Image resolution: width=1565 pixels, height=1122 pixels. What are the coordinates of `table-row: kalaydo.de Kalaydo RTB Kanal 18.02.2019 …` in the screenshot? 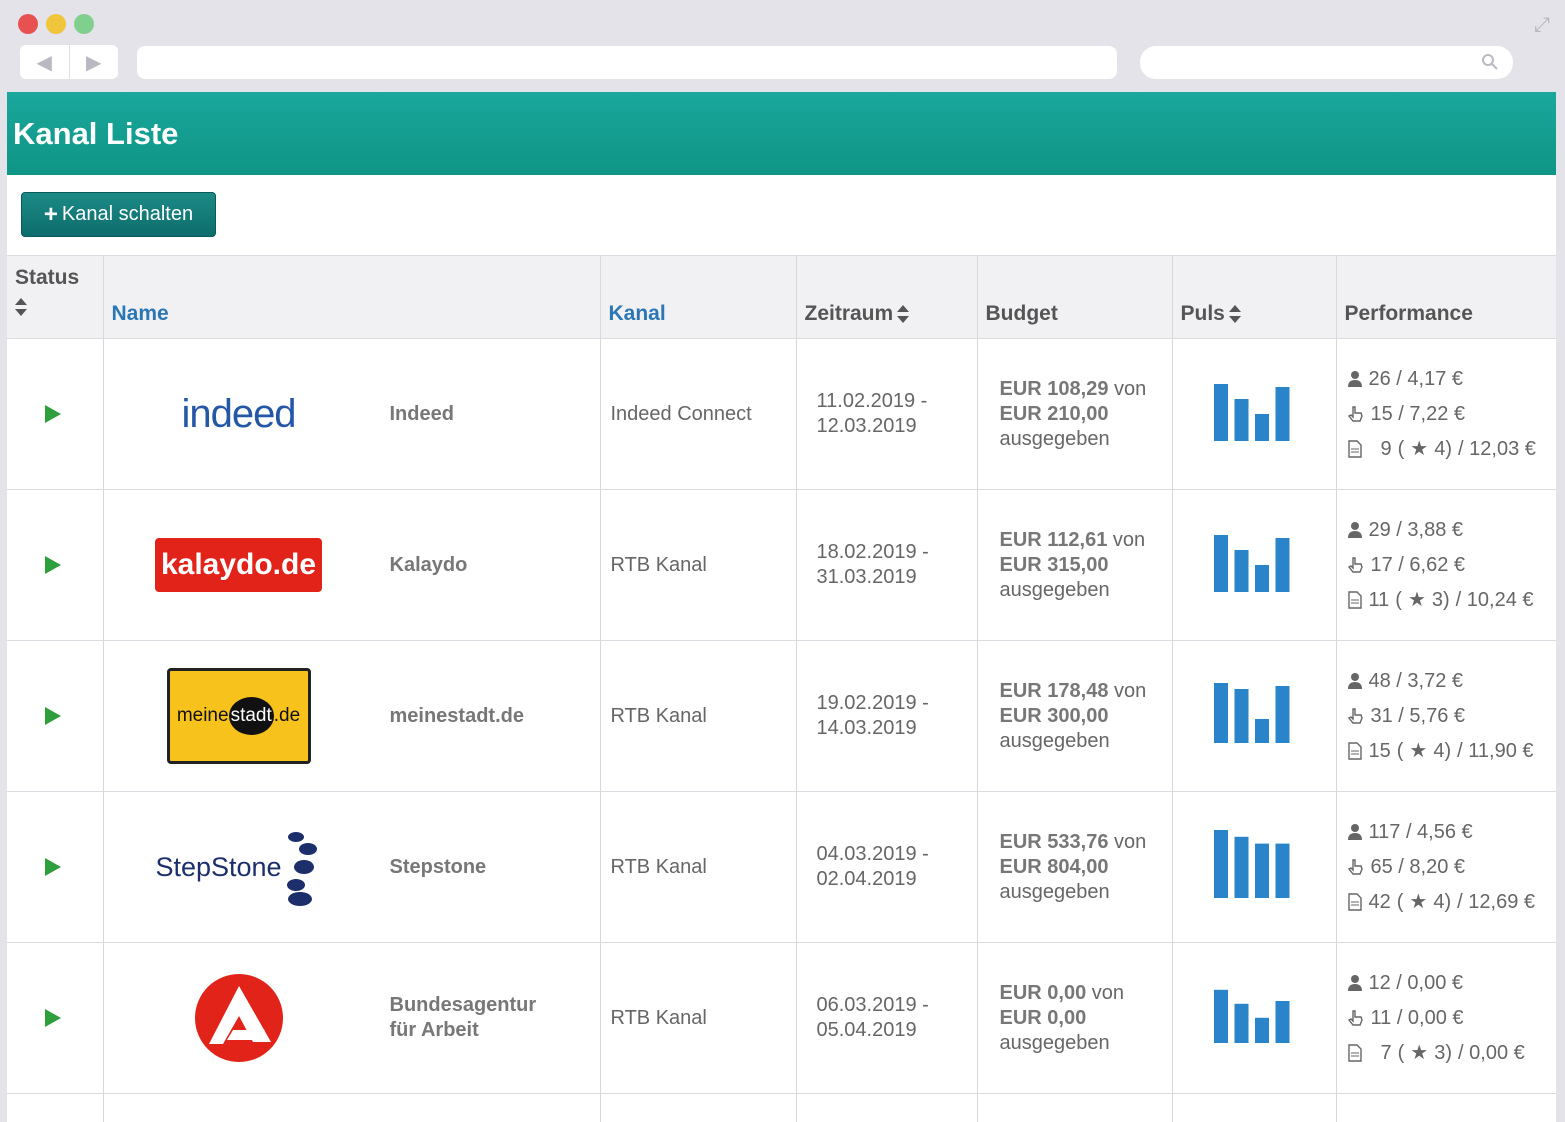 It's located at (781, 565).